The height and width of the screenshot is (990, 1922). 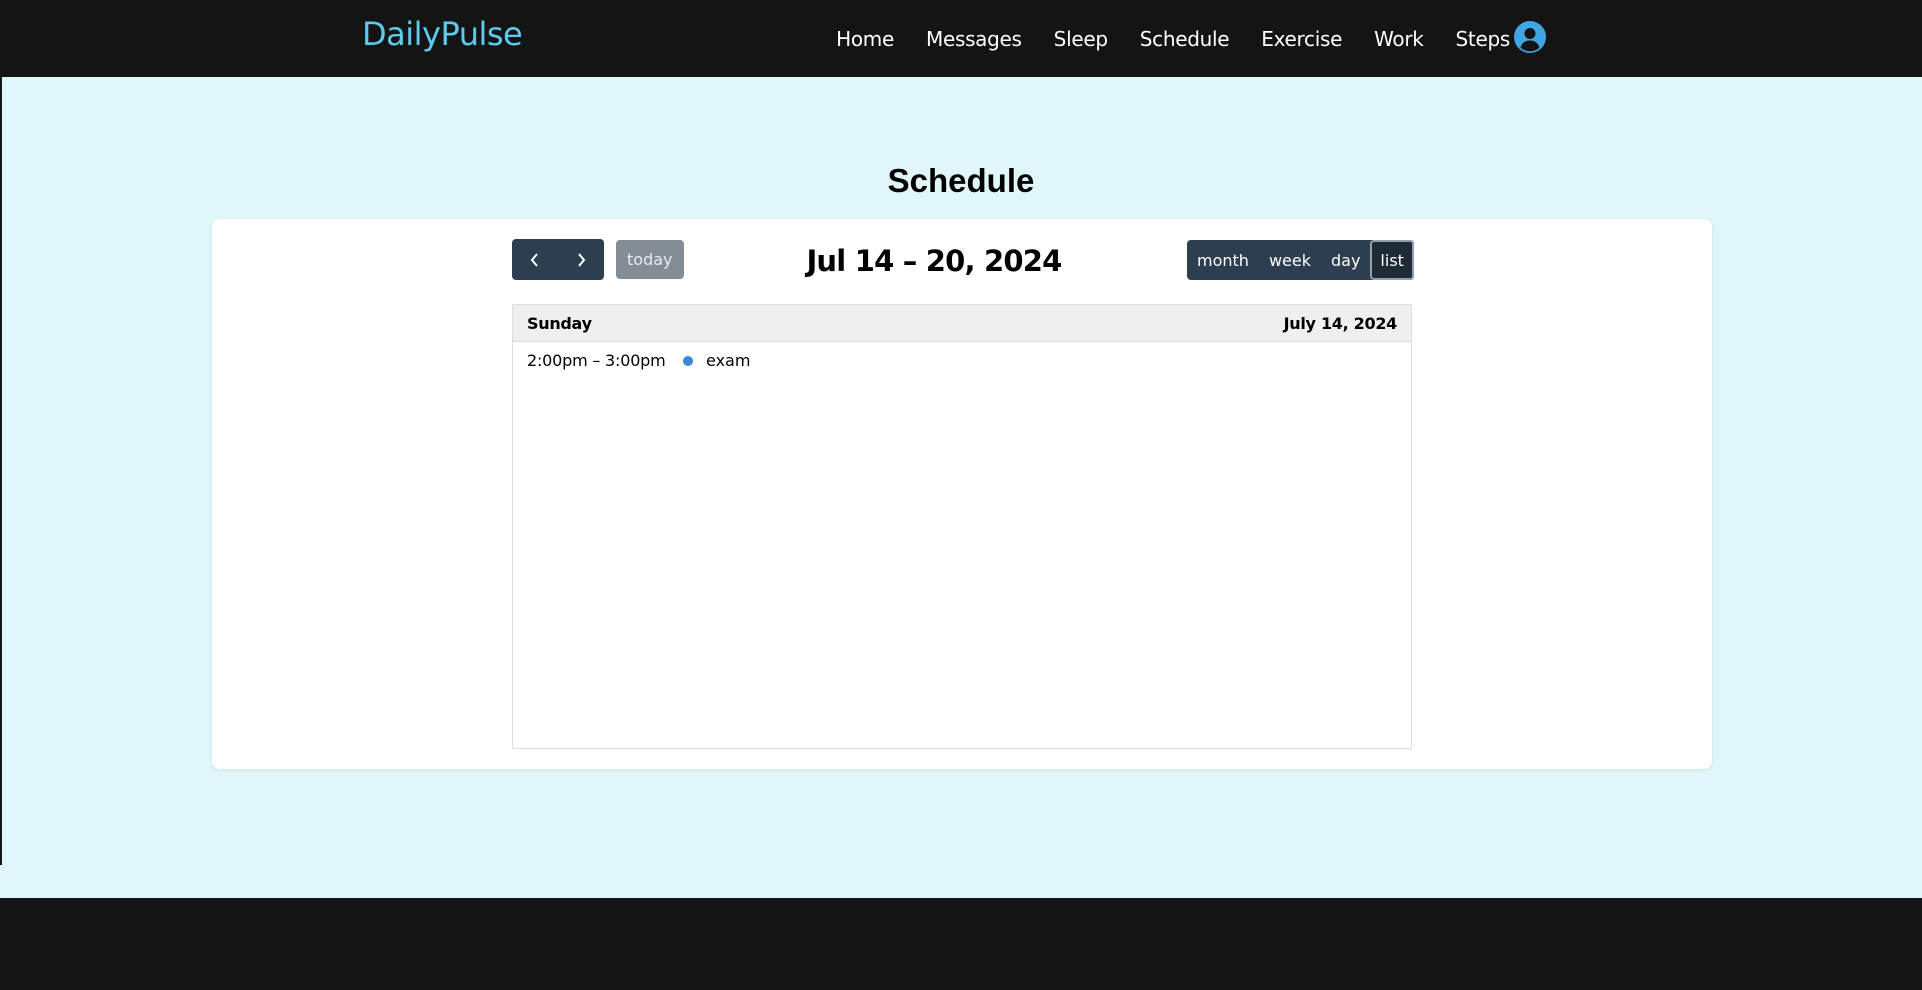 What do you see at coordinates (728, 360) in the screenshot?
I see `event-title: exam` at bounding box center [728, 360].